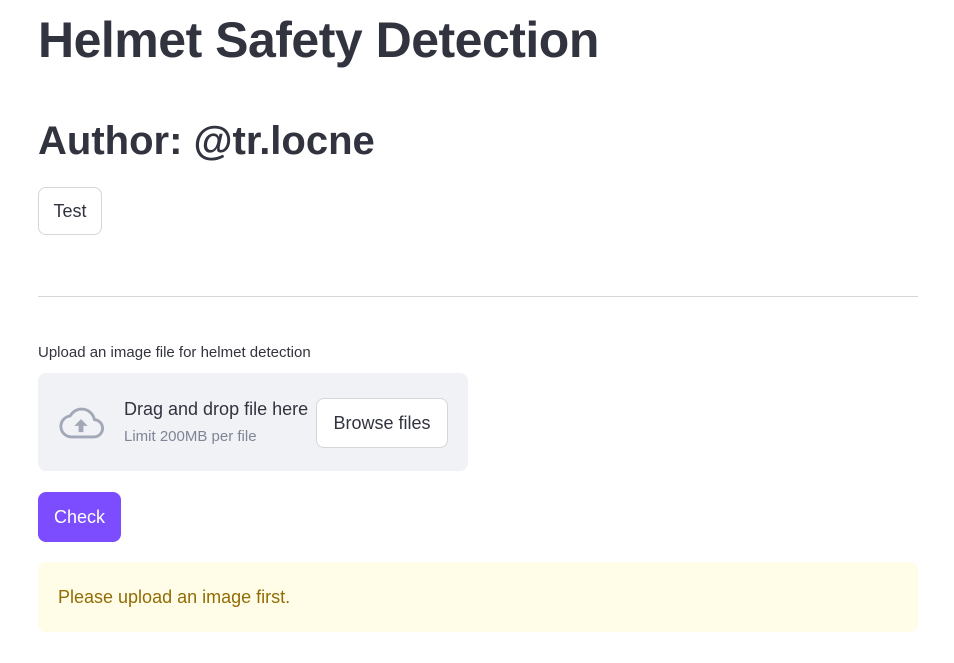 The image size is (954, 663). I want to click on check-button: Check, so click(79, 517).